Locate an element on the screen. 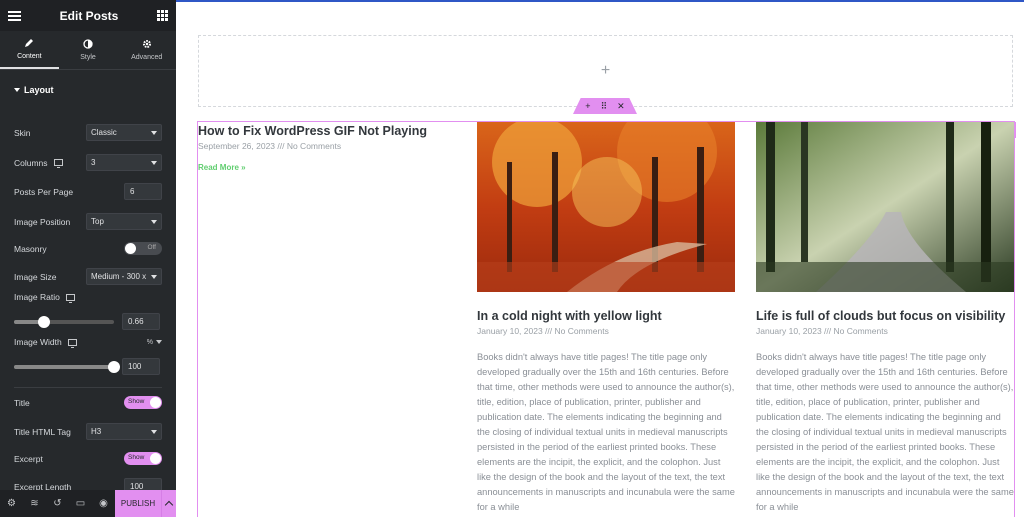 The height and width of the screenshot is (517, 1024). responsive-mode-icon: ▭ is located at coordinates (80, 503).